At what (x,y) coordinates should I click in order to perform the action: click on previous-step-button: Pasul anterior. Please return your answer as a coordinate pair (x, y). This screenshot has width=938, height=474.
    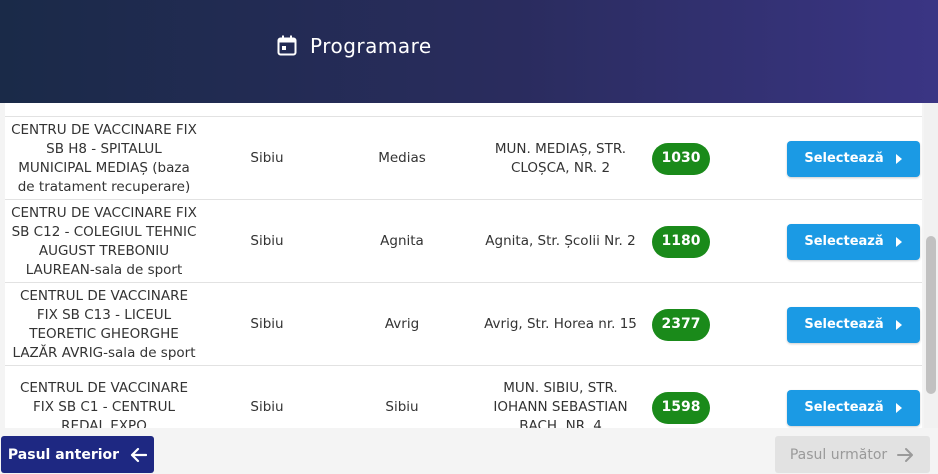
    Looking at the image, I should click on (77, 454).